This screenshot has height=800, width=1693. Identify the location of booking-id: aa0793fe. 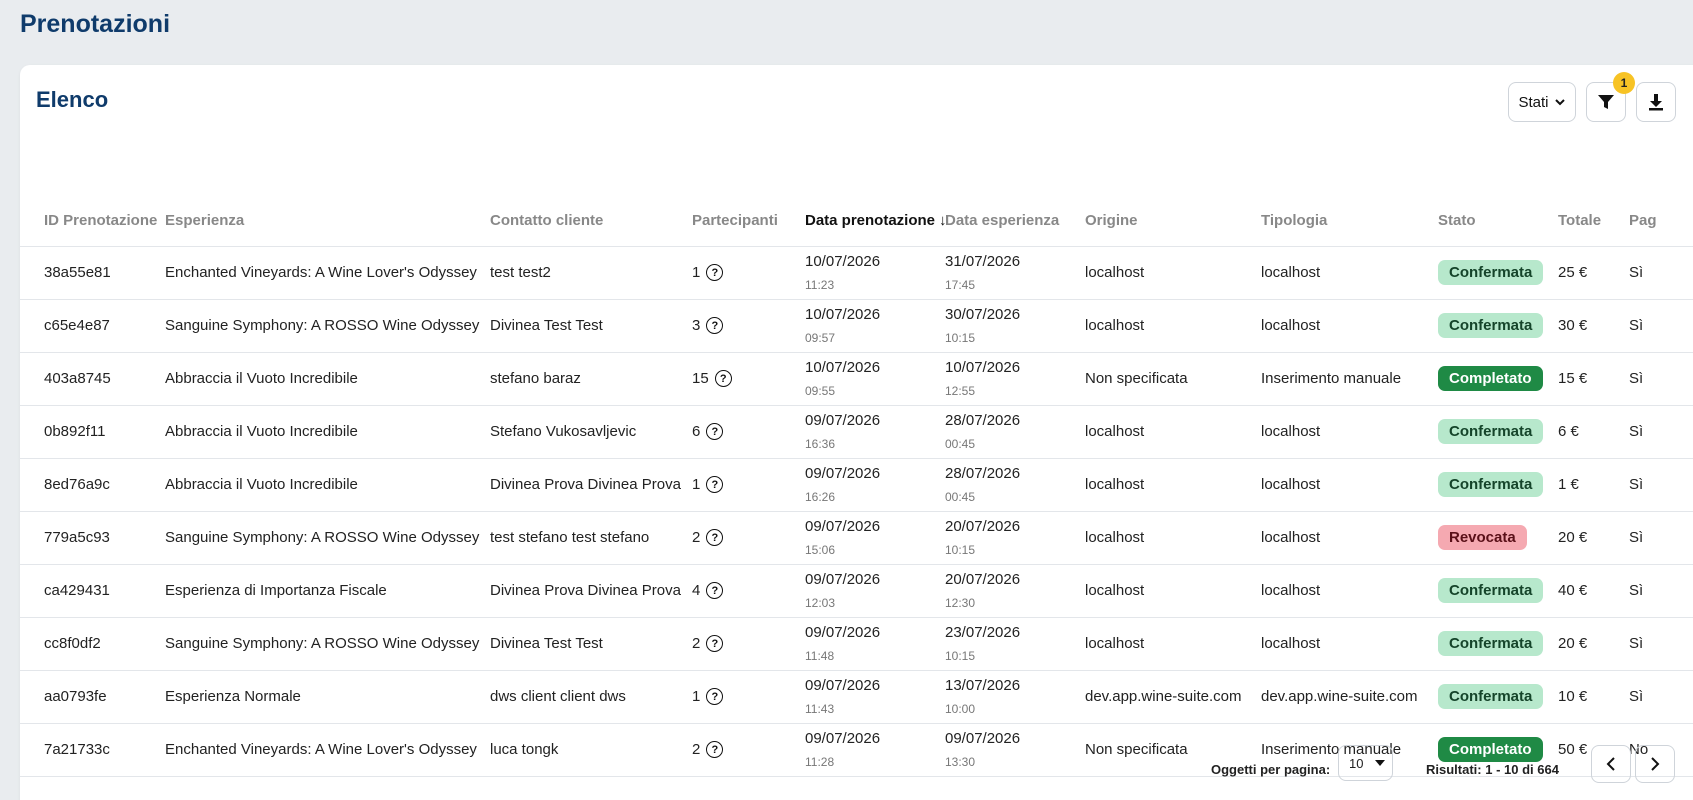
(75, 696).